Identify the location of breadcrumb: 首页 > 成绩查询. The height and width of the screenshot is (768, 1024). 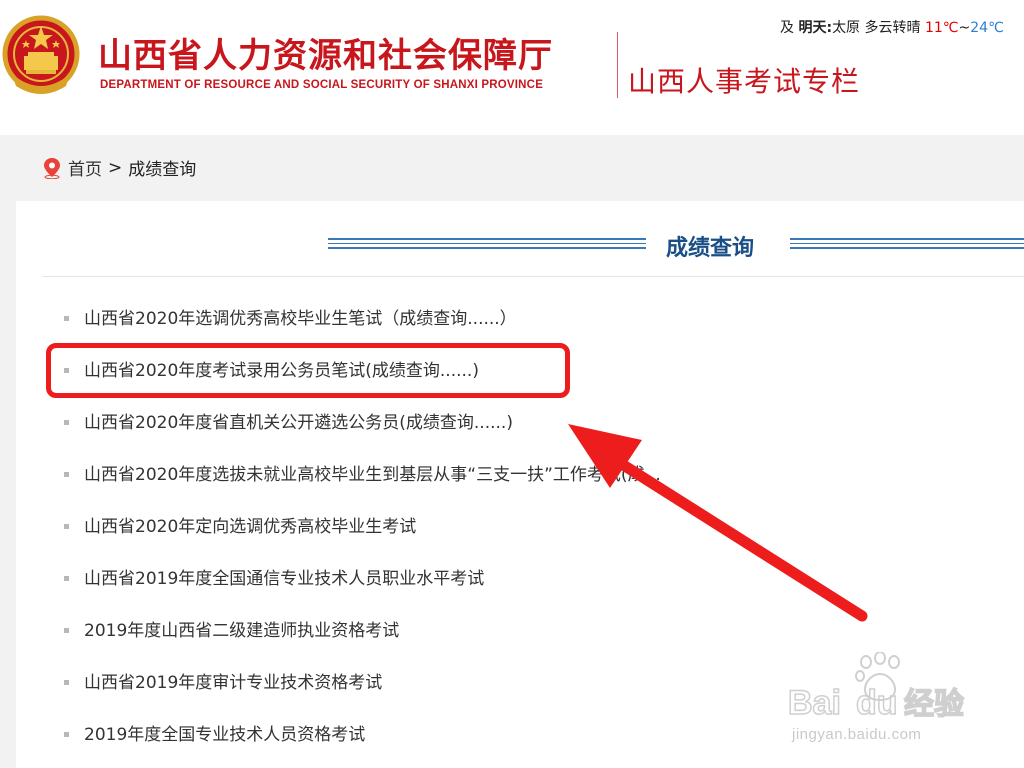
(119, 167).